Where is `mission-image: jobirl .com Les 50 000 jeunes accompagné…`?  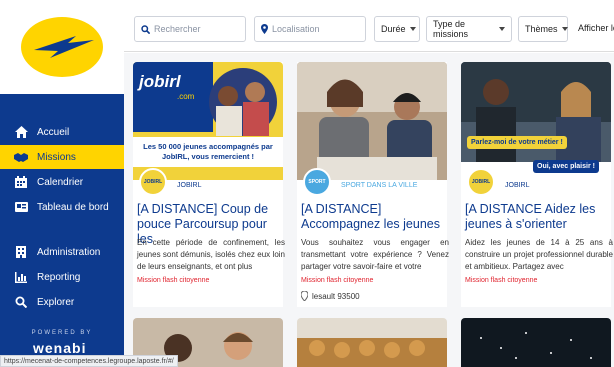
mission-image: jobirl .com Les 50 000 jeunes accompagné… is located at coordinates (208, 121).